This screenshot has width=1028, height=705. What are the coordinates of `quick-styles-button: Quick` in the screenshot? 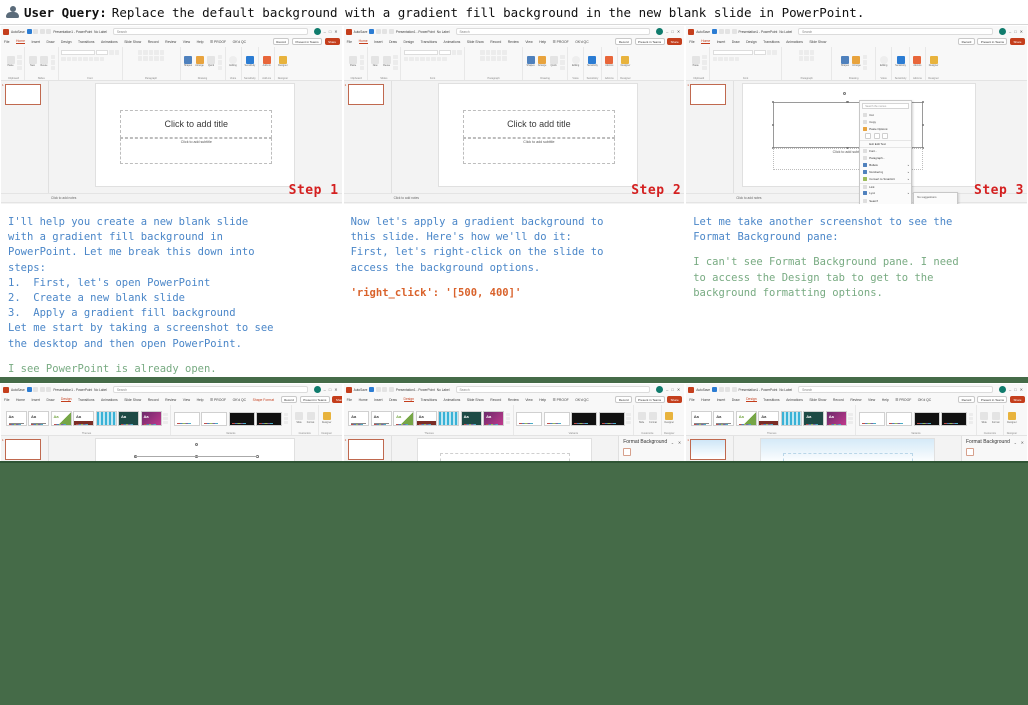 It's located at (211, 62).